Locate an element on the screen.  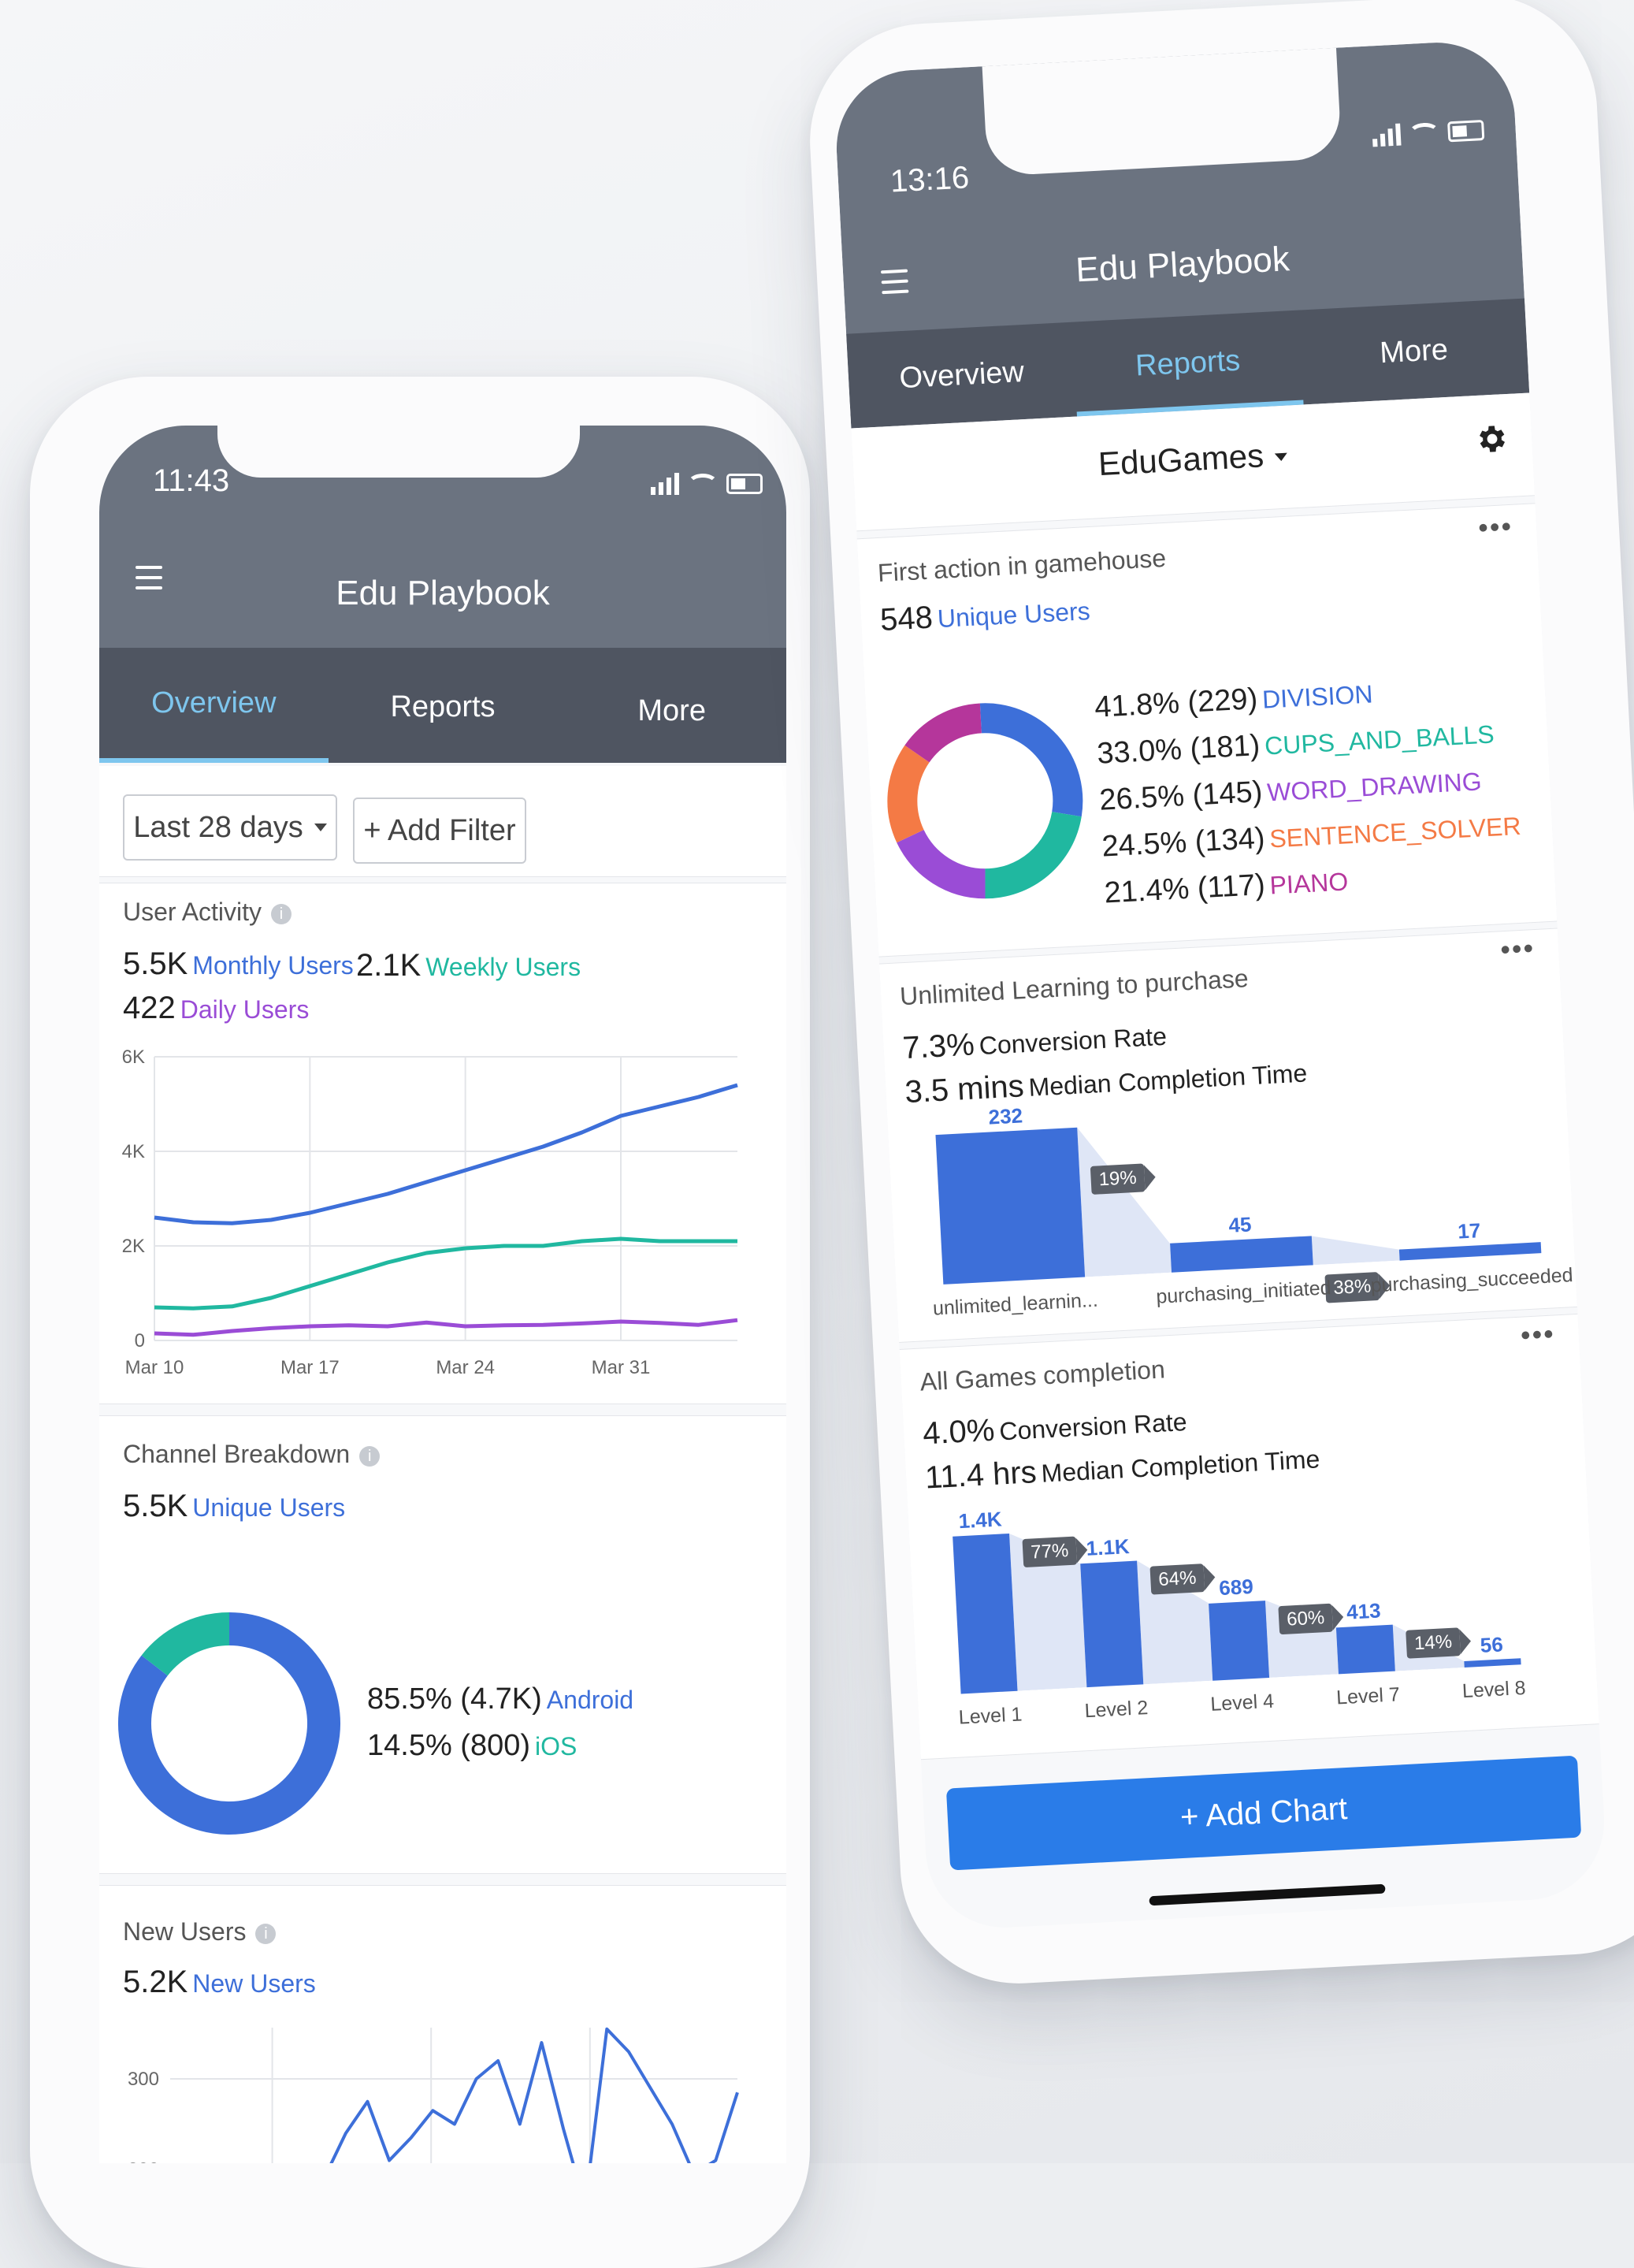
legend-value: 21.4% (117) is located at coordinates (1184, 889).